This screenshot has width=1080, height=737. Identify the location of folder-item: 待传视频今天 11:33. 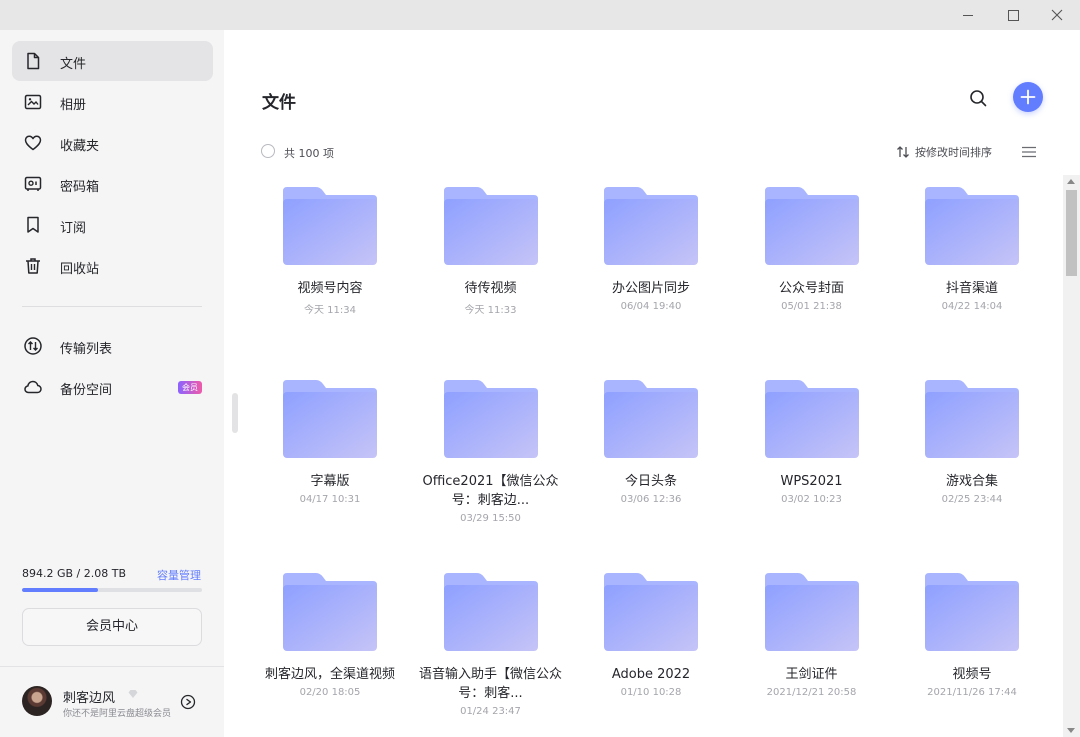
(491, 265).